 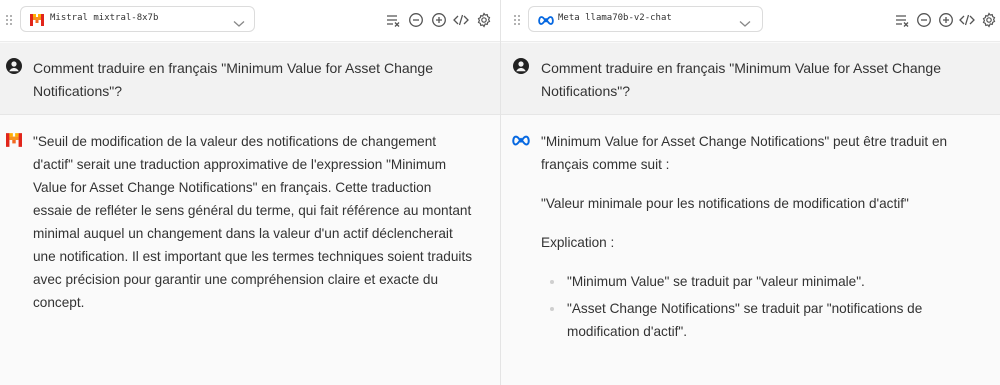 I want to click on model-name: Mistral mixtral-8x7b, so click(x=104, y=18).